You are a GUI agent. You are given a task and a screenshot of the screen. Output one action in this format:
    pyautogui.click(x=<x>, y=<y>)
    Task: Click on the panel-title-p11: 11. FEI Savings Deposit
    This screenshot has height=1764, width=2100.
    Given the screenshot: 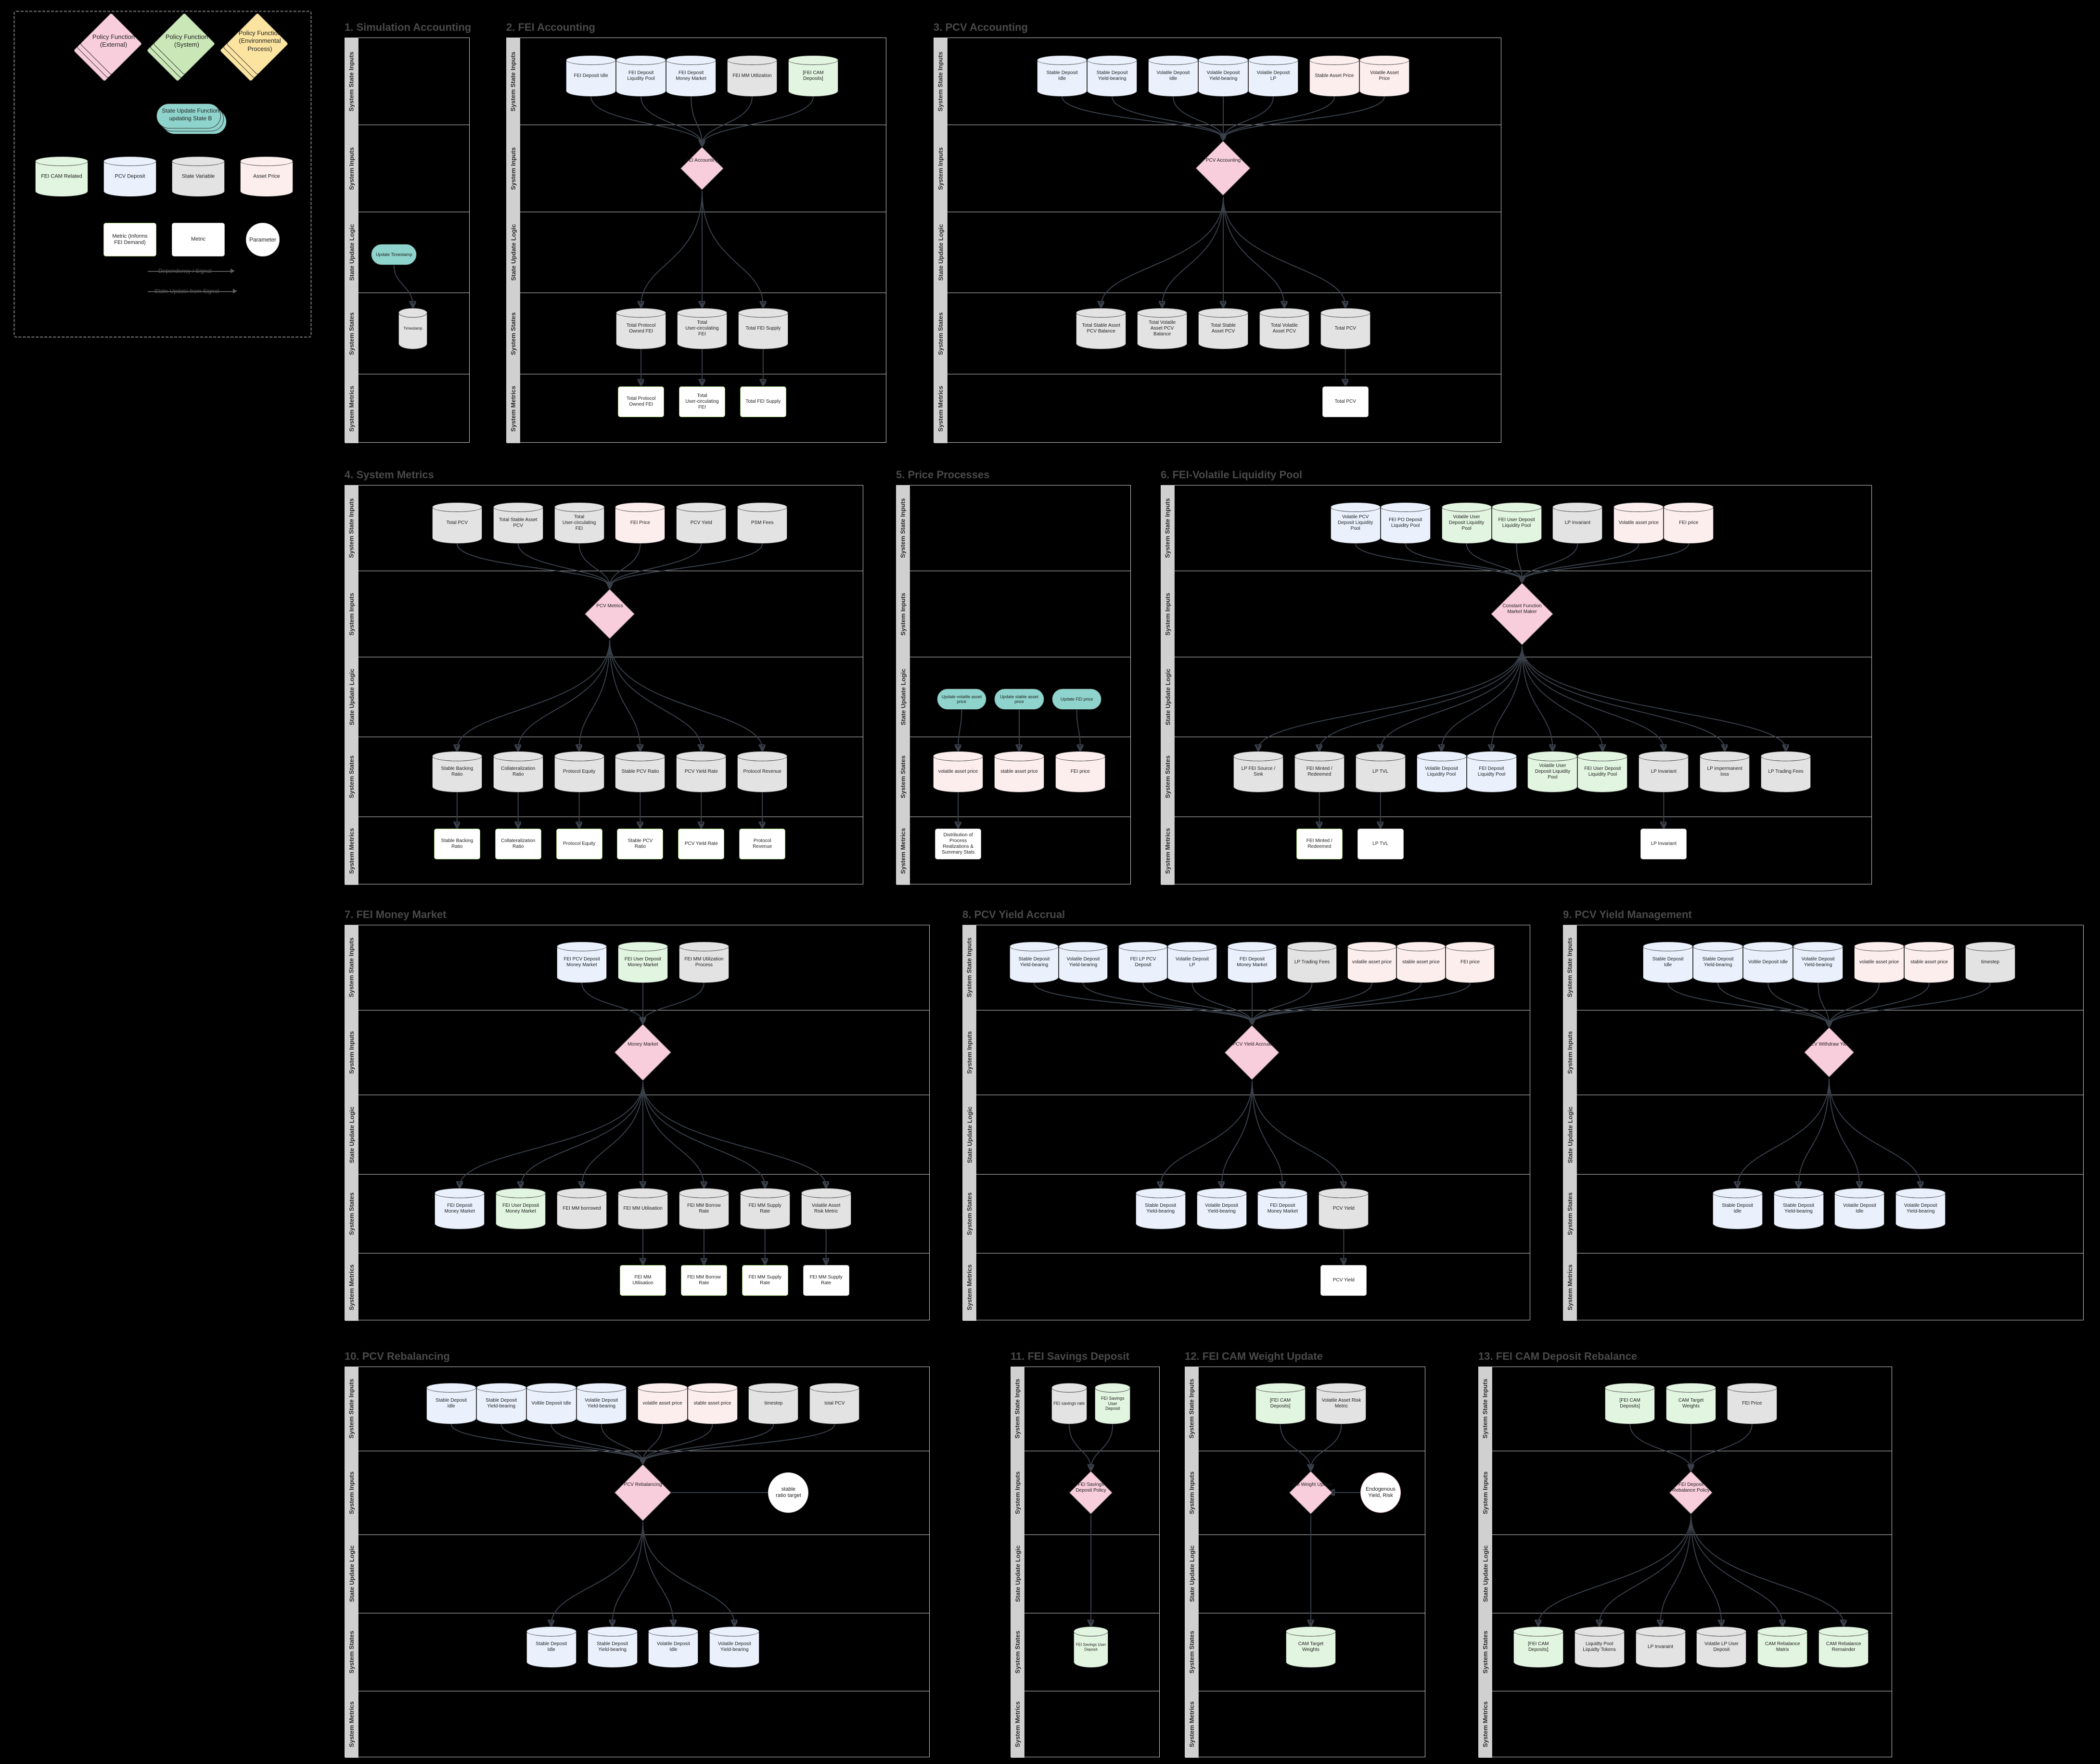 What is the action you would take?
    pyautogui.click(x=1070, y=1356)
    